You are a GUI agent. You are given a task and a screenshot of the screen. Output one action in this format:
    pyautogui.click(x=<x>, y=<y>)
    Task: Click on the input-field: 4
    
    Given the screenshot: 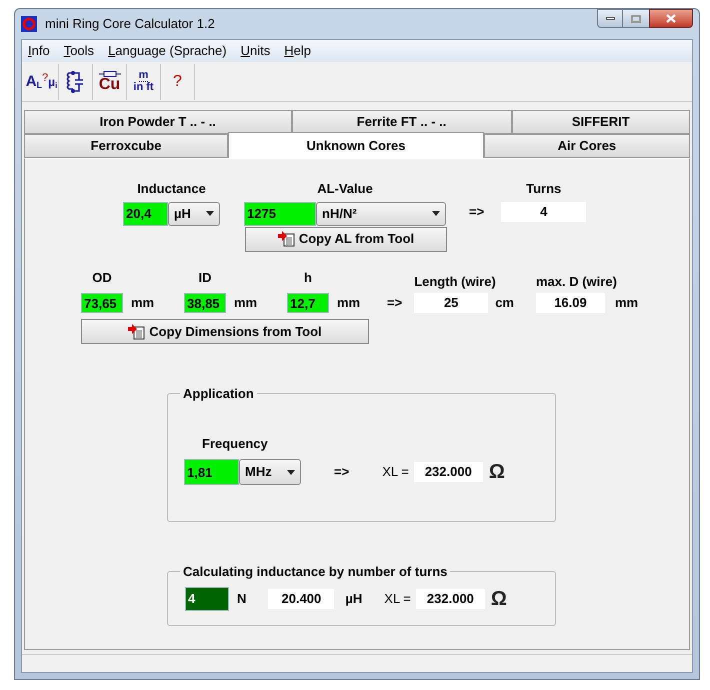 What is the action you would take?
    pyautogui.click(x=207, y=598)
    